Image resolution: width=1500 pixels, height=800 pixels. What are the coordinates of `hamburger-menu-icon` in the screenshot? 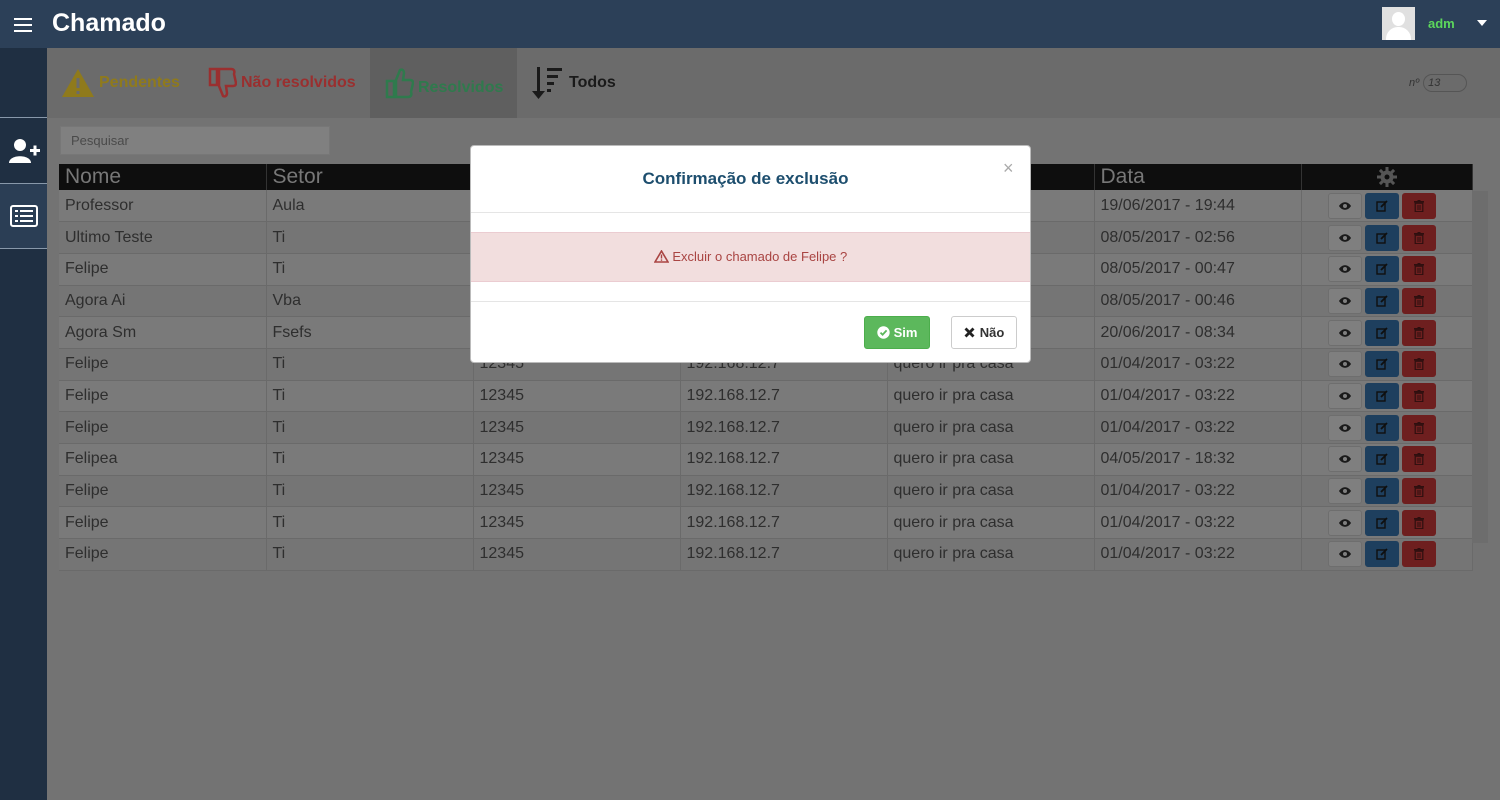 It's located at (23, 24).